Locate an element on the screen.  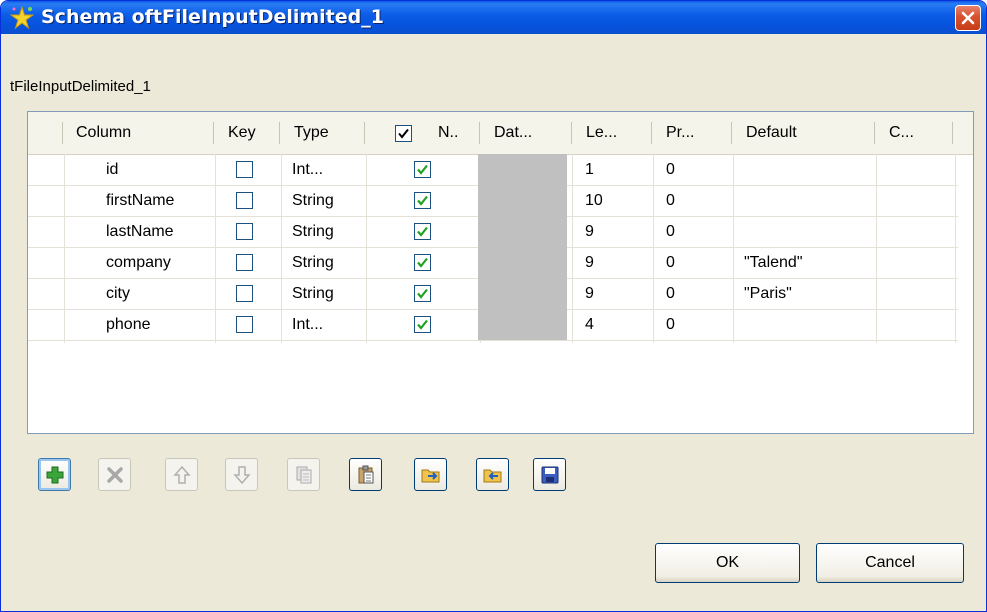
move-up-button is located at coordinates (181, 474).